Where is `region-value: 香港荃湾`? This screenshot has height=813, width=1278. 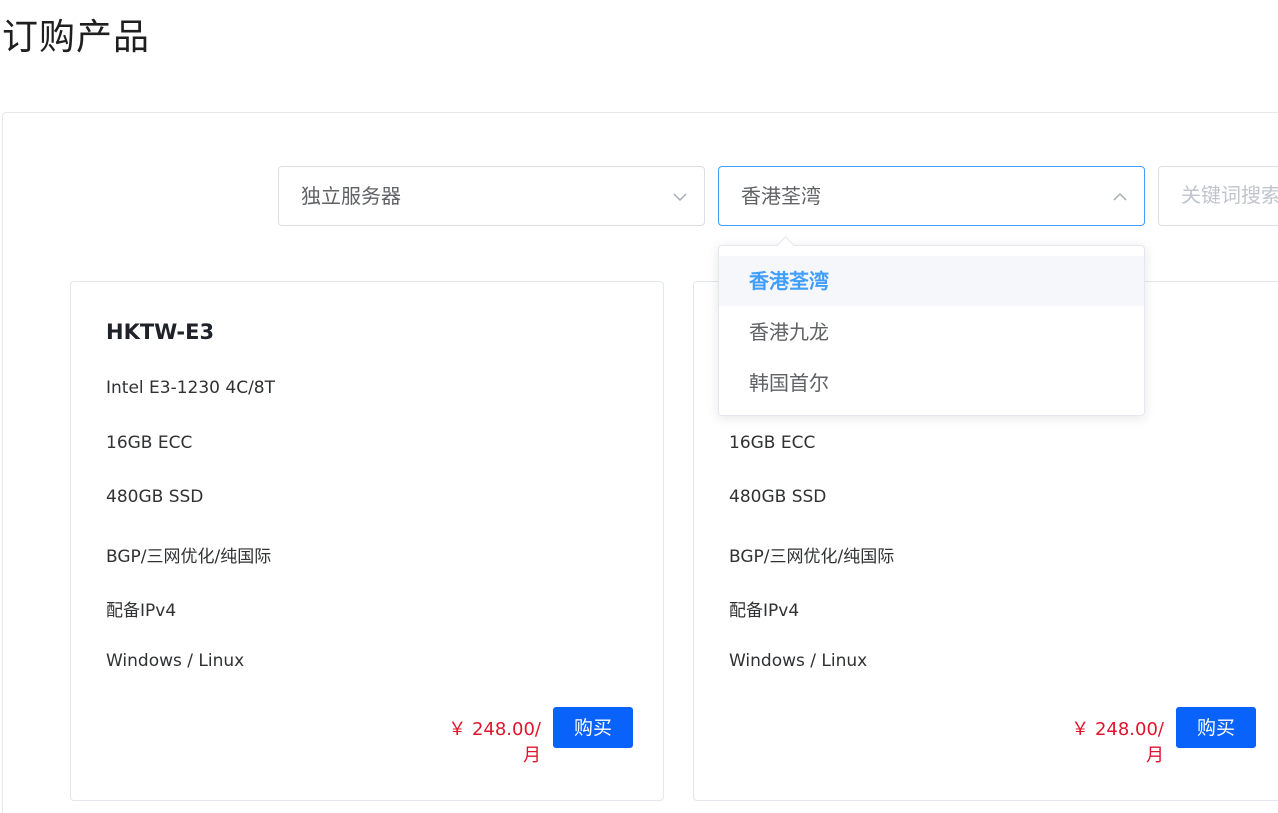 region-value: 香港荃湾 is located at coordinates (781, 196).